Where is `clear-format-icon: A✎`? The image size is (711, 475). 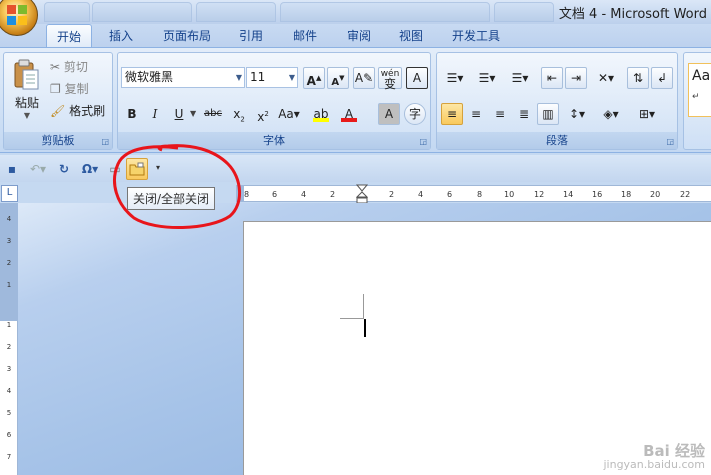 clear-format-icon: A✎ is located at coordinates (364, 78).